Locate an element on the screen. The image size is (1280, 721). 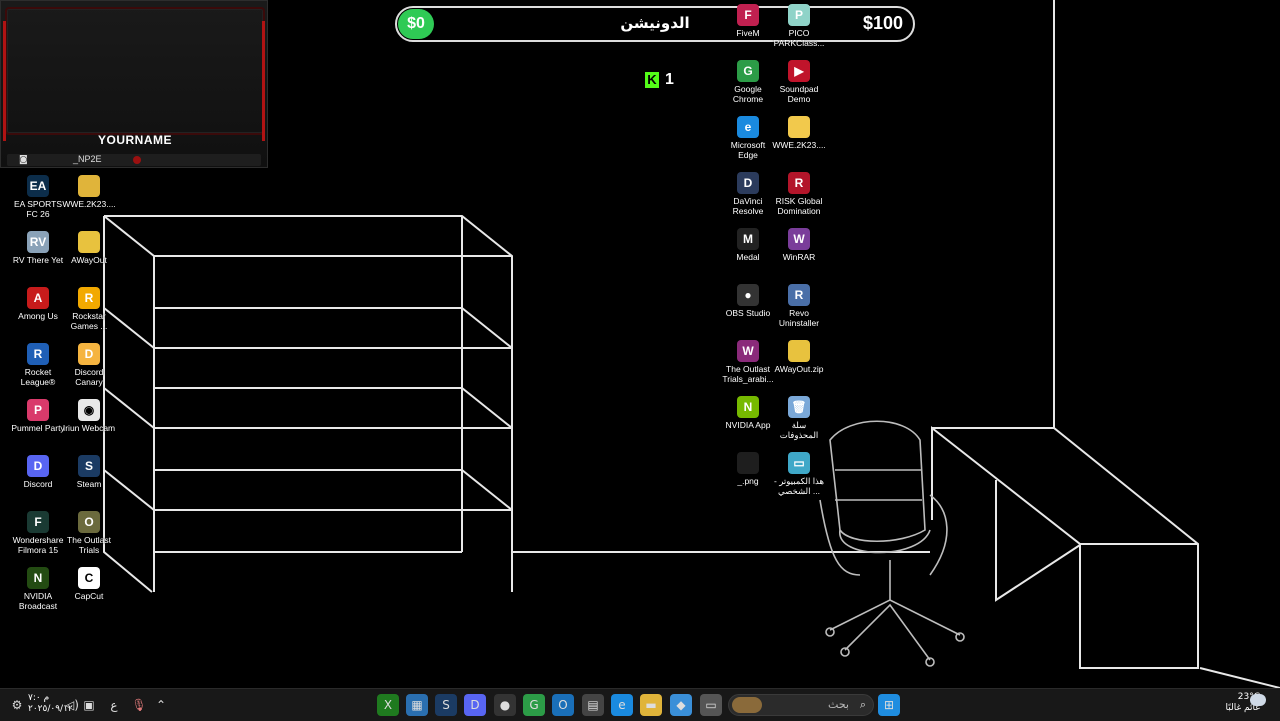
desktop-icon: M Medal is located at coordinates (748, 245).